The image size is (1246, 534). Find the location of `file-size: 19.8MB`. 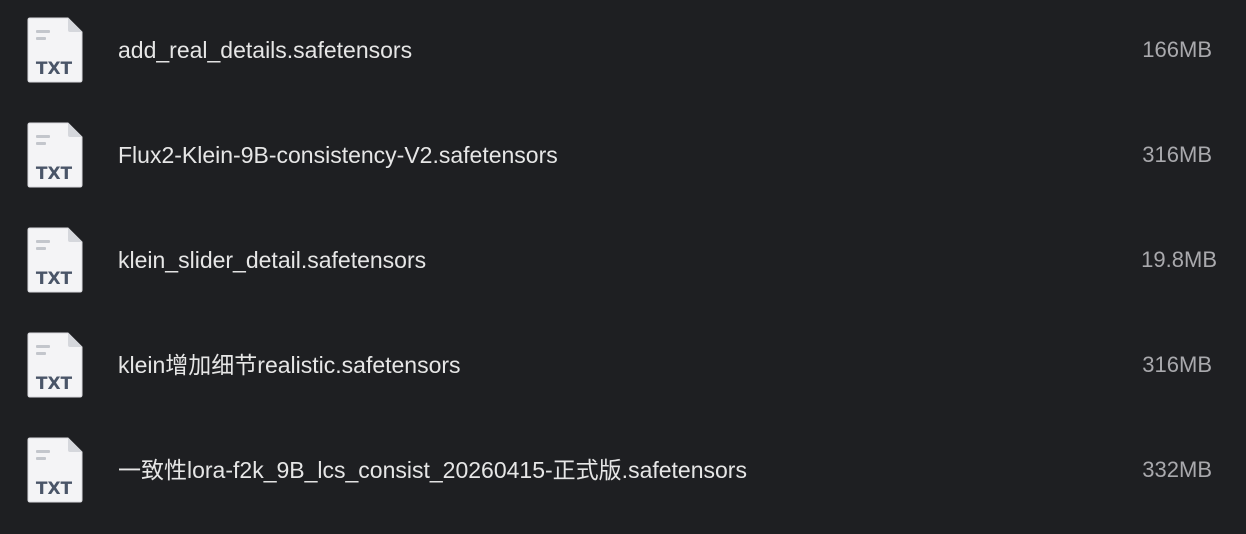

file-size: 19.8MB is located at coordinates (1179, 259).